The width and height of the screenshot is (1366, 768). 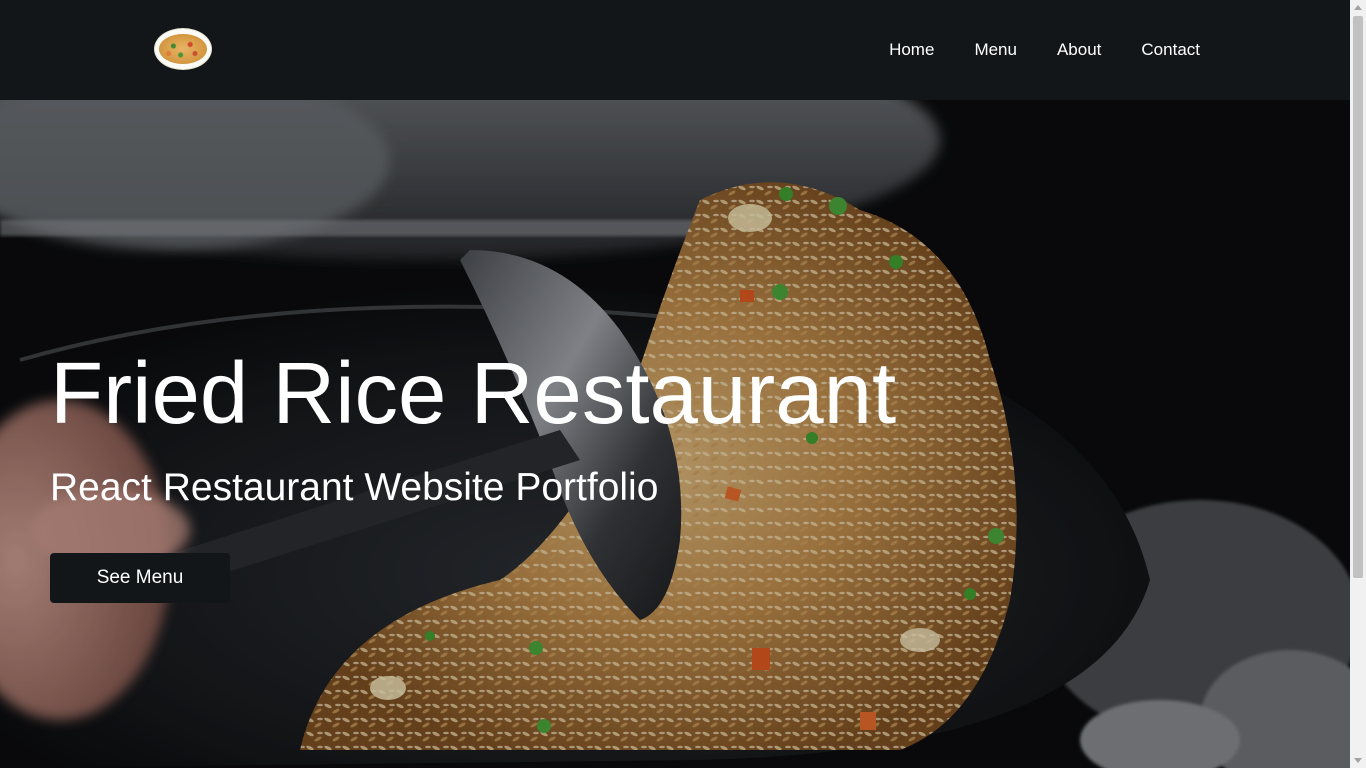 I want to click on see-menu-button: See Menu, so click(x=140, y=578).